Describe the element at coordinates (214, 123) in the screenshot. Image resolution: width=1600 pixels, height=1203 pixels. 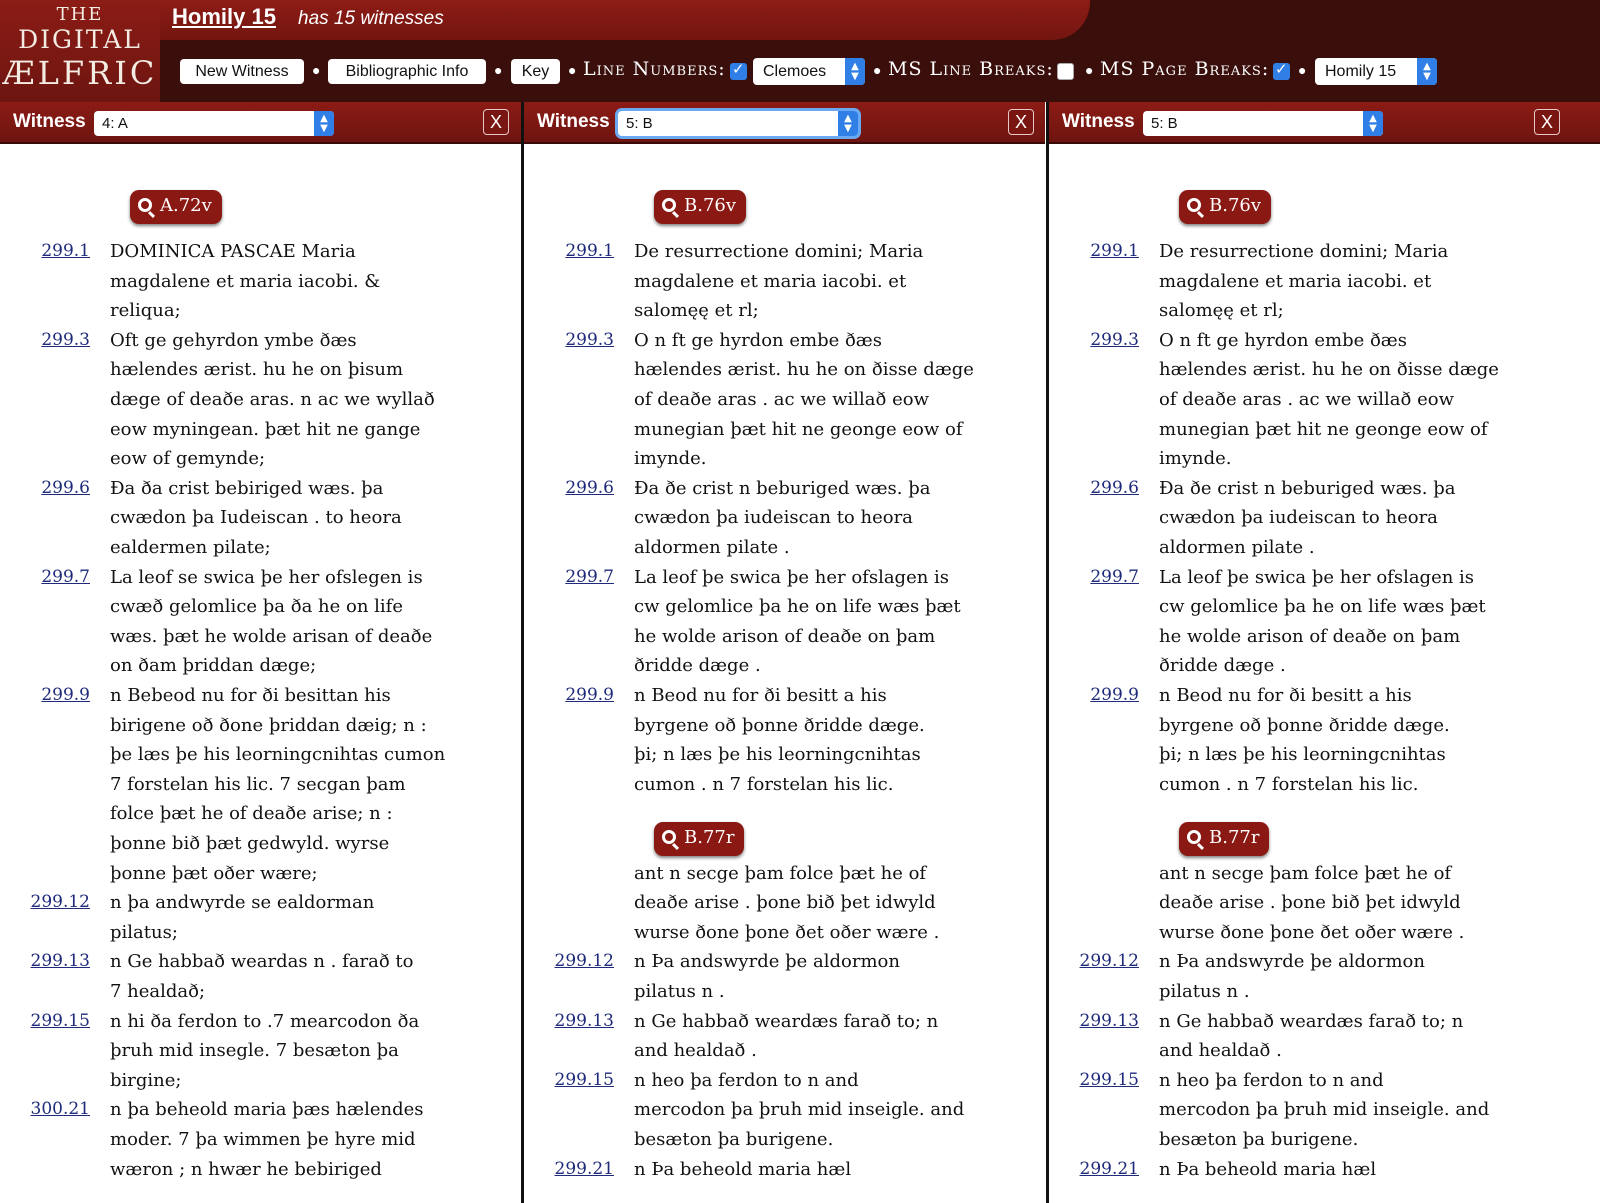
I see `witness-select-1: 4: A ▲ ▼` at that location.